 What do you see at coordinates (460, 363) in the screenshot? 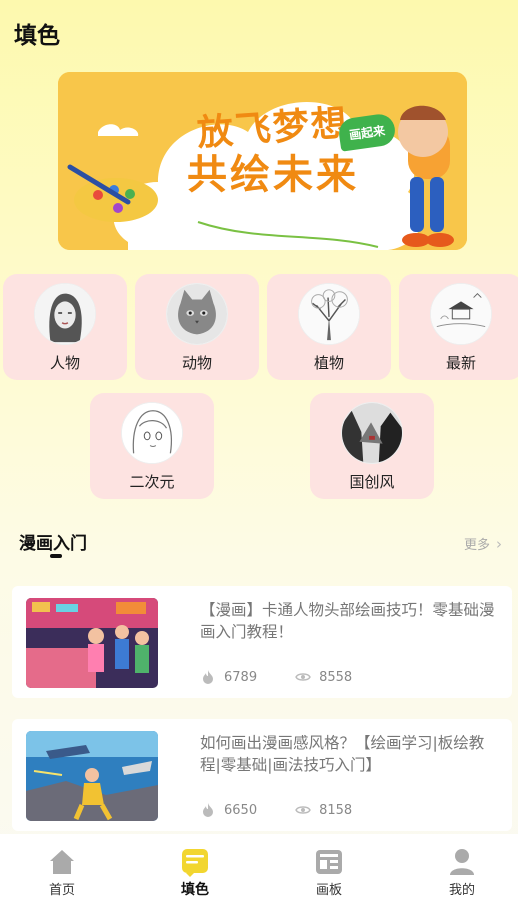
I see `category-label: 最新` at bounding box center [460, 363].